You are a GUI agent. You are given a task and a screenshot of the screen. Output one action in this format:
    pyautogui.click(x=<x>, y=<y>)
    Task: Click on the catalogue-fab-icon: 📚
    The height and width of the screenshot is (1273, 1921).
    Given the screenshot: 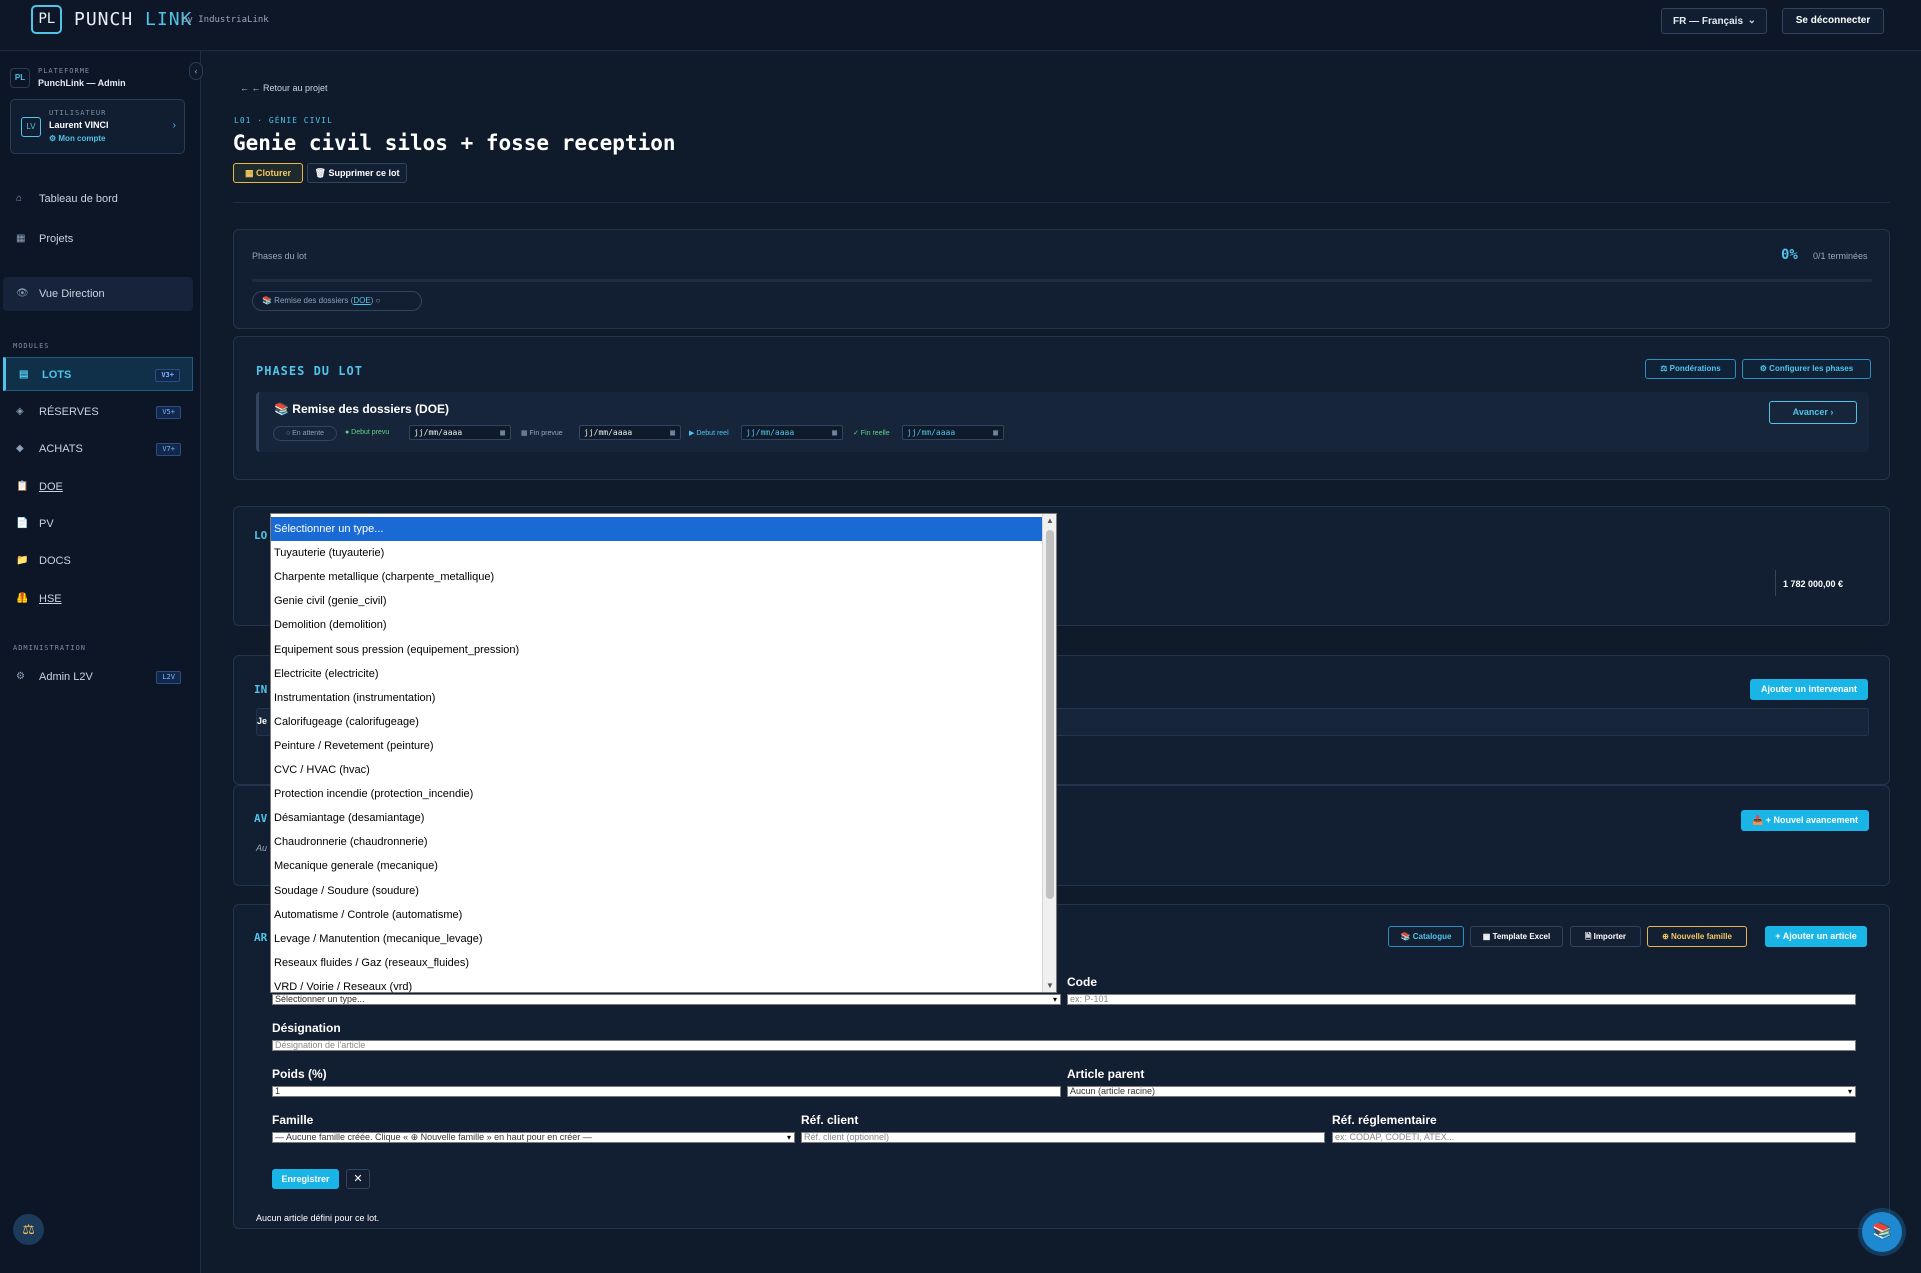 What is the action you would take?
    pyautogui.click(x=1882, y=1232)
    